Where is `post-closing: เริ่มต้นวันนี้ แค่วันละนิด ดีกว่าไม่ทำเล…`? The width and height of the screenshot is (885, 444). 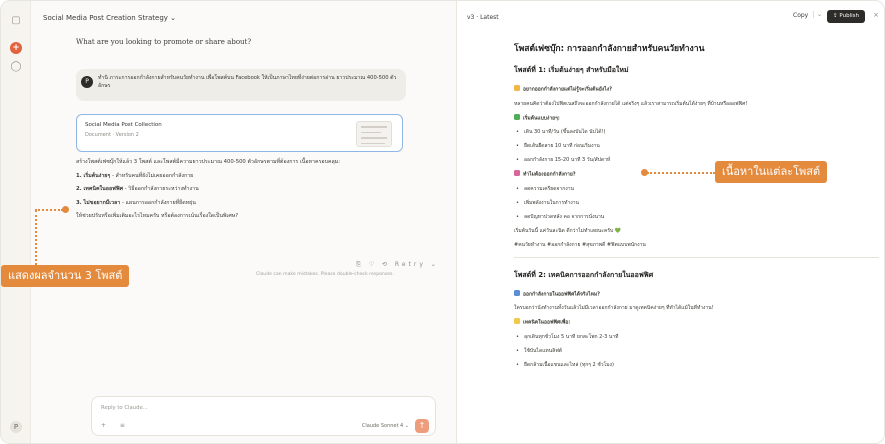
post-closing: เริ่มต้นวันนี้ แค่วันละนิด ดีกว่าไม่ทำเล… is located at coordinates (568, 230).